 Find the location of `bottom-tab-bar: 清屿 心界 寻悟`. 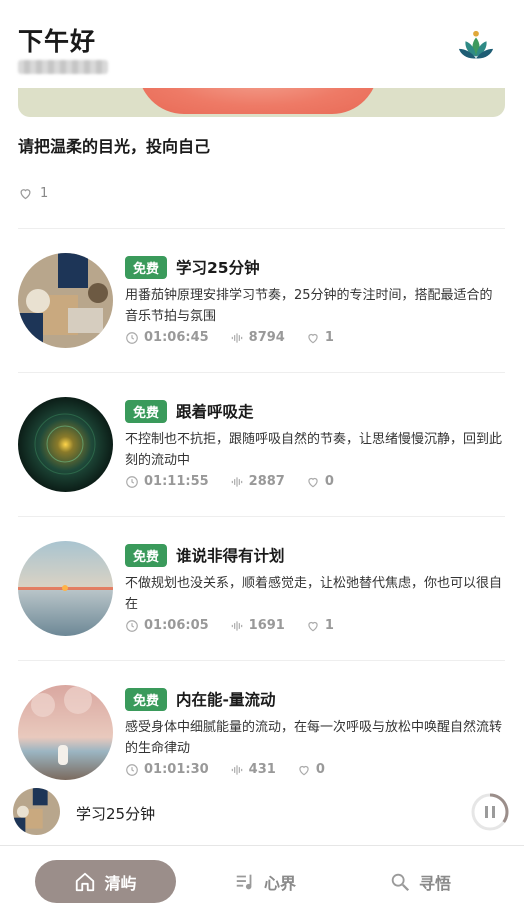

bottom-tab-bar: 清屿 心界 寻悟 is located at coordinates (262, 875).